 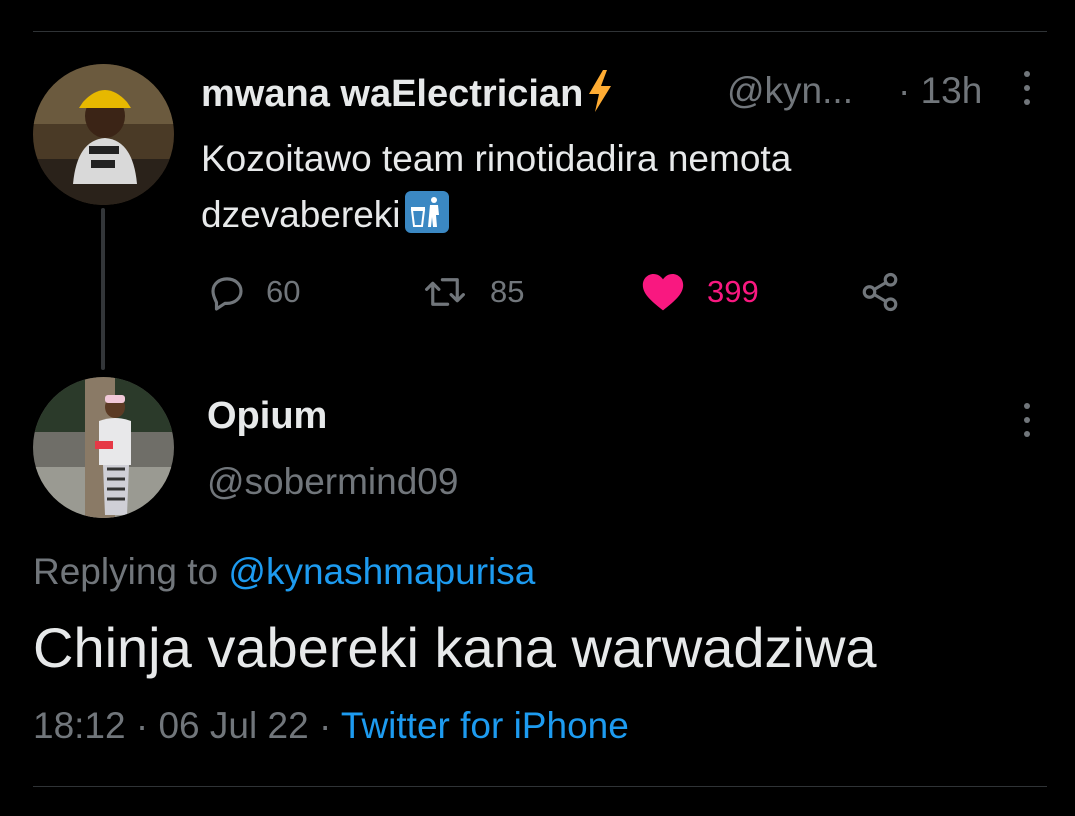 I want to click on source-link: Twitter for iPhone, so click(x=485, y=725).